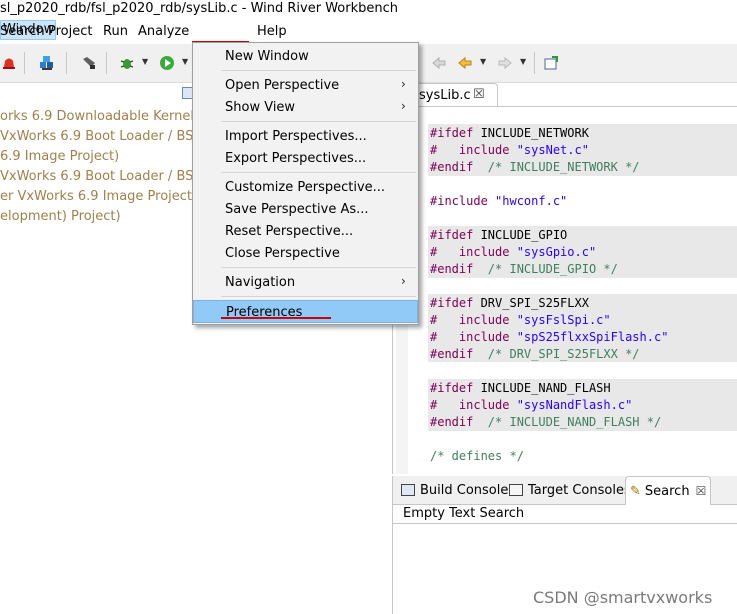 The image size is (737, 614). Describe the element at coordinates (267, 56) in the screenshot. I see `menu-item-label: New Window` at that location.